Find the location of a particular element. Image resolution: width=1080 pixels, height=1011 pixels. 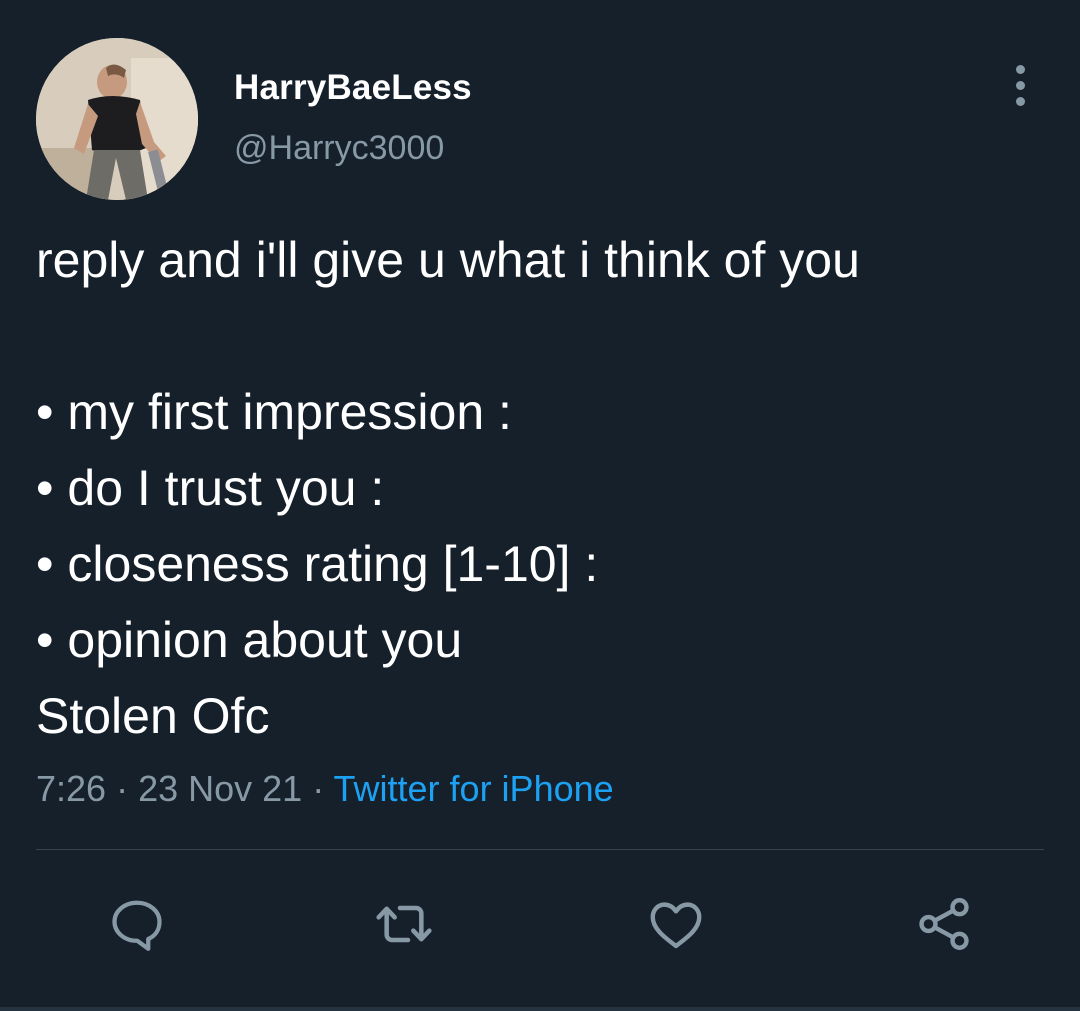

reply-button is located at coordinates (137, 924).